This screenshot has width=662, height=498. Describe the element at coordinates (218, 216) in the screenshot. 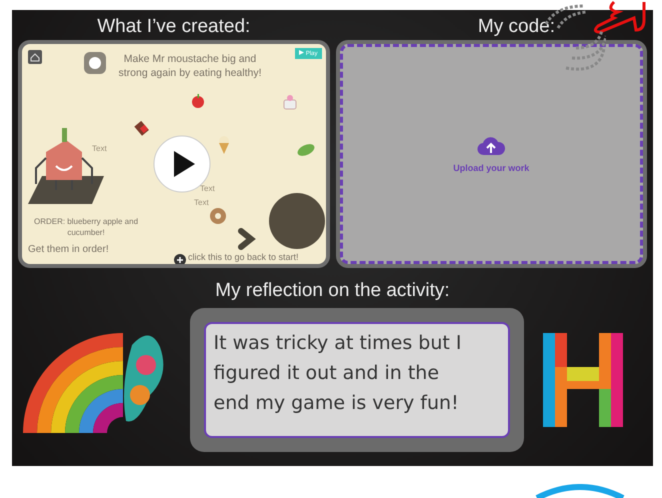

I see `donut-icon` at that location.